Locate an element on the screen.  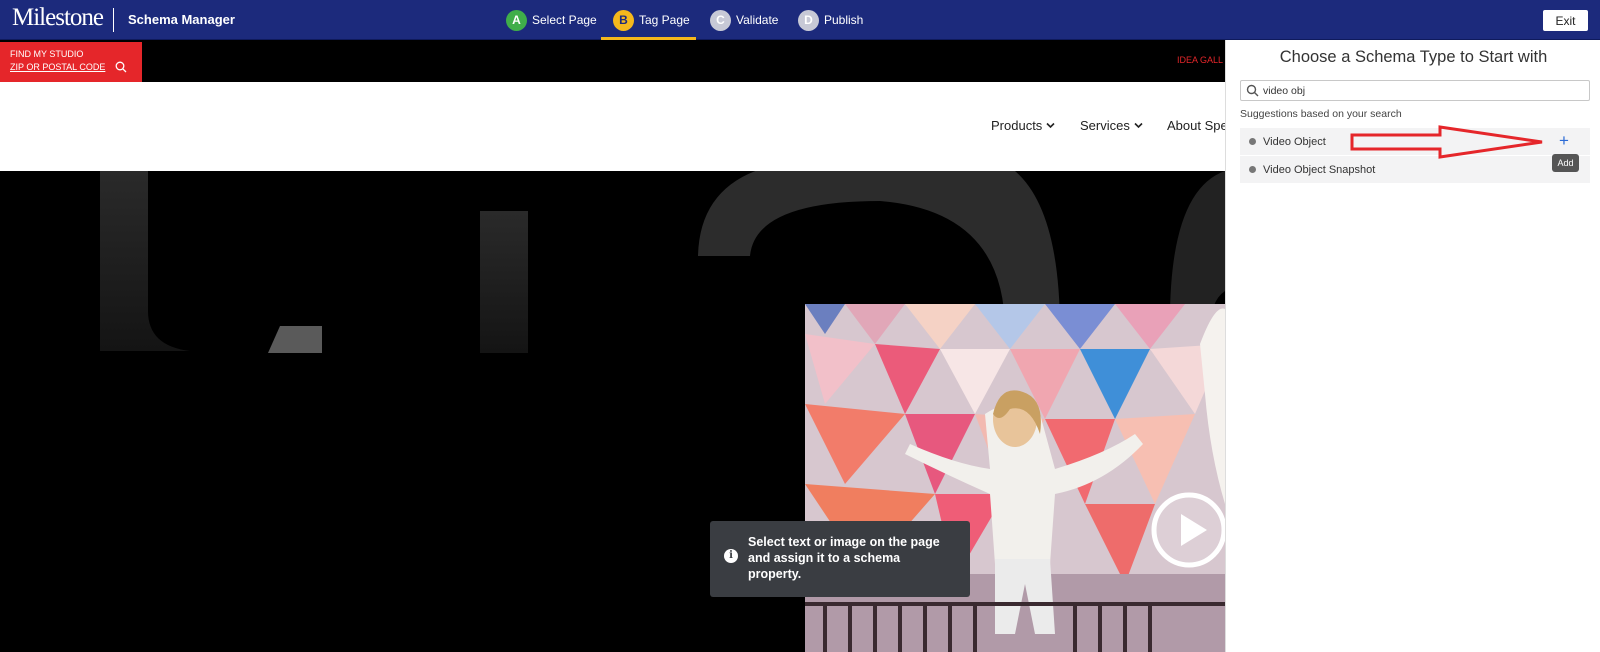
nav-about: About Spe is located at coordinates (1196, 125).